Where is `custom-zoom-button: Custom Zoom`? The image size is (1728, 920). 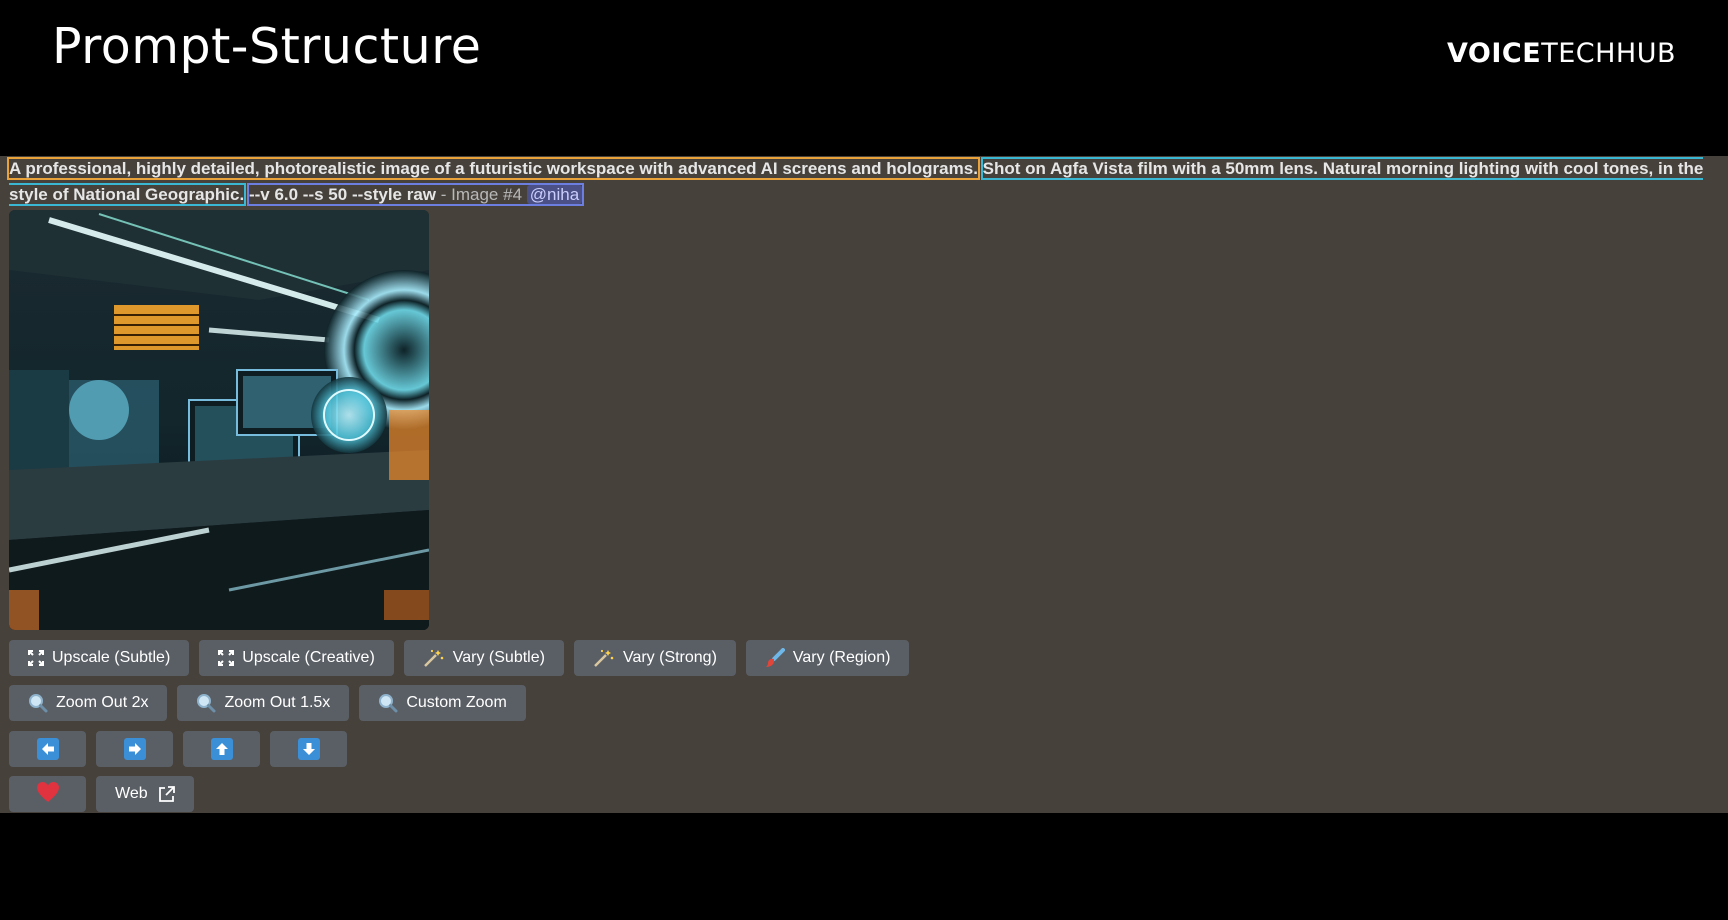 custom-zoom-button: Custom Zoom is located at coordinates (442, 703).